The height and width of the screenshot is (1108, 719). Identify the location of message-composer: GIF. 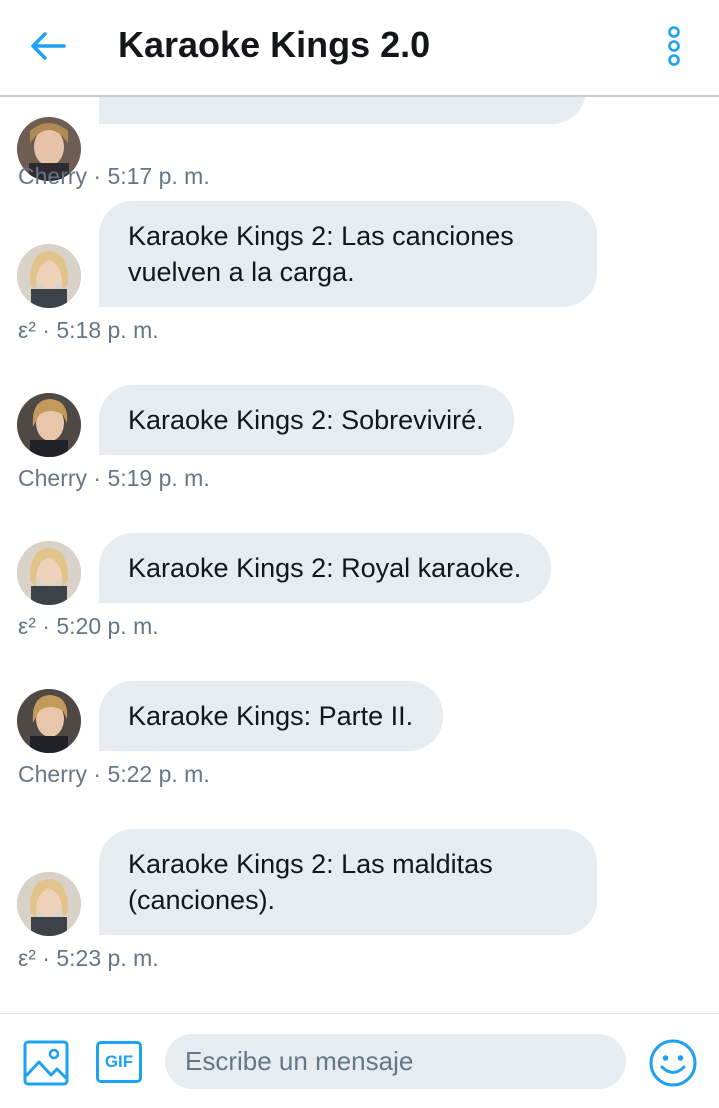
(359, 1060).